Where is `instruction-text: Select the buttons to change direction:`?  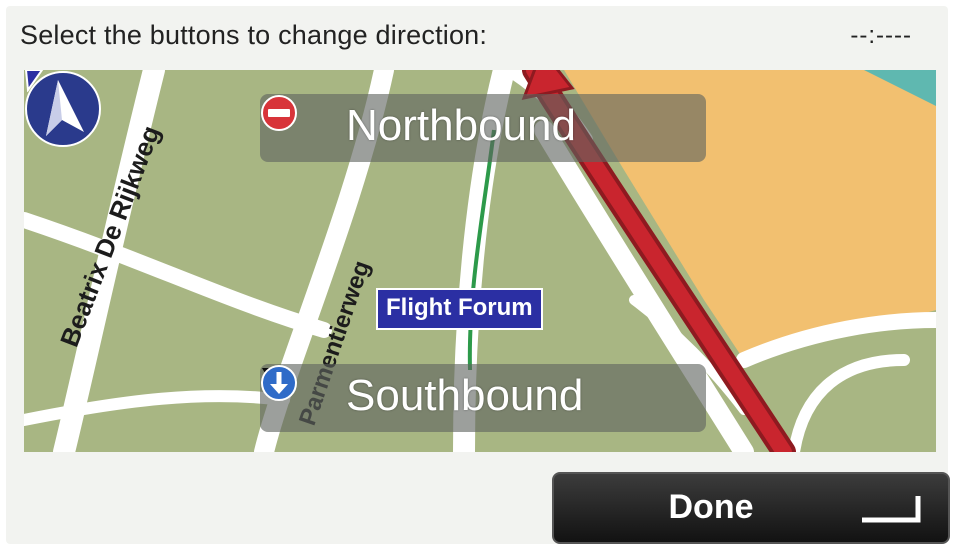 instruction-text: Select the buttons to change direction: is located at coordinates (254, 35).